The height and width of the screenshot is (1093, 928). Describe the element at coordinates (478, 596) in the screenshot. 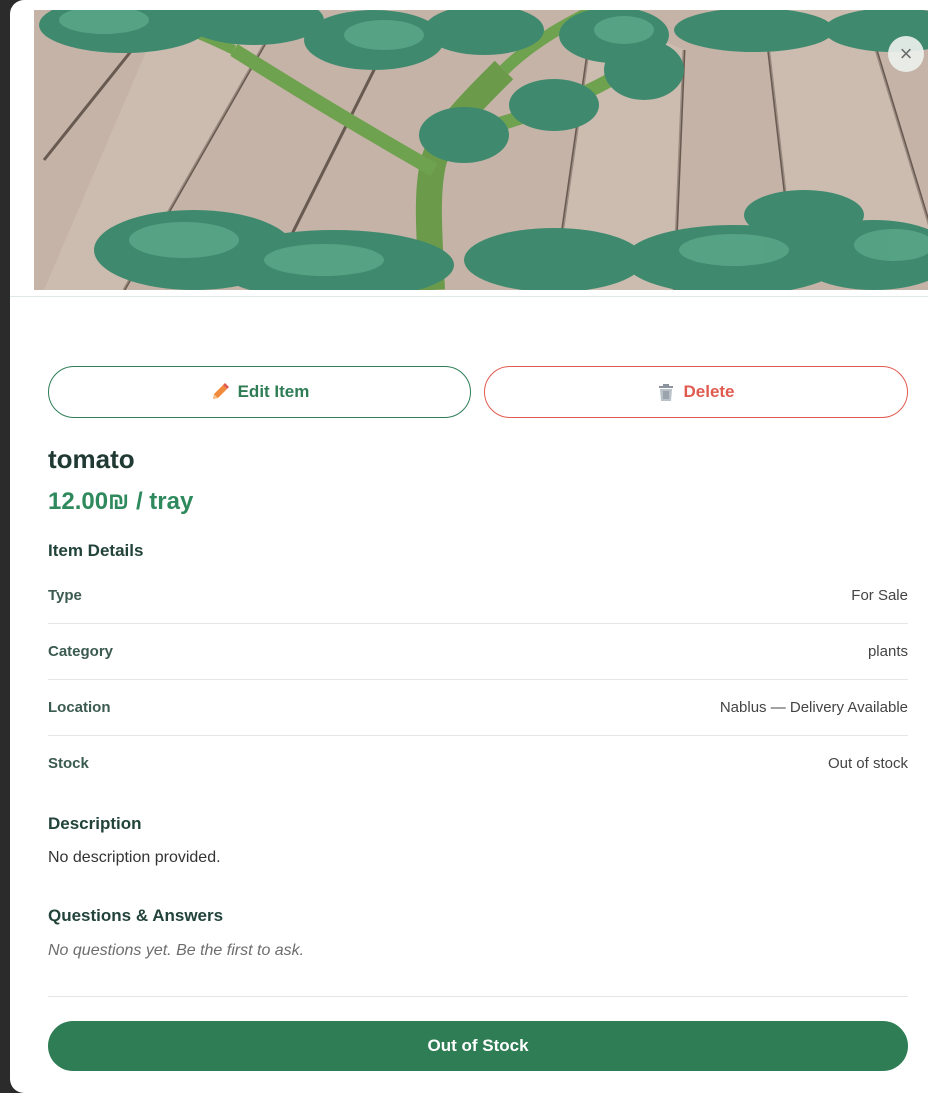

I see `detail-row-type: Type For Sale` at that location.